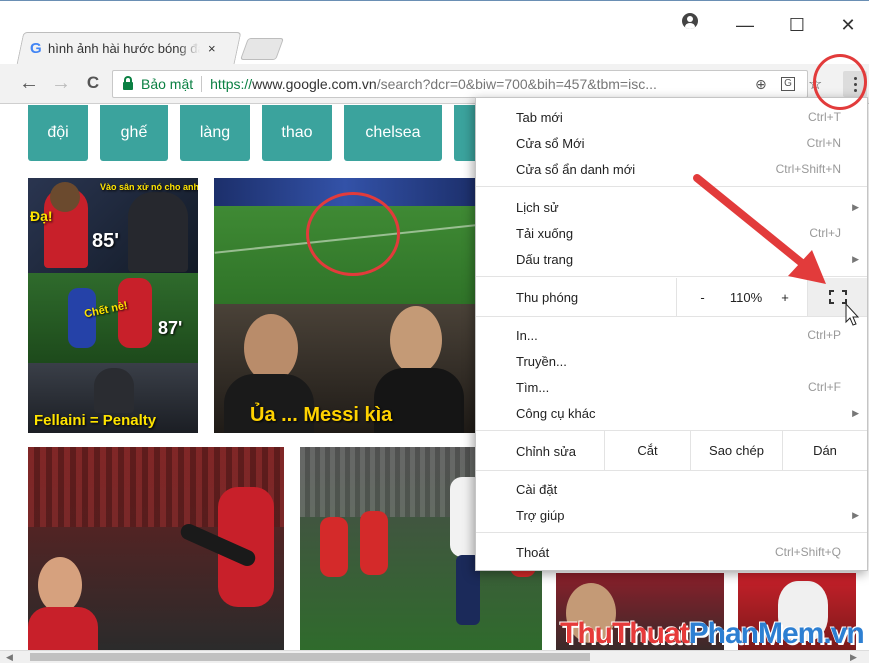 Image resolution: width=869 pixels, height=663 pixels. What do you see at coordinates (671, 297) in the screenshot?
I see `menu-zoom-row: Thu phóng - 110% +` at bounding box center [671, 297].